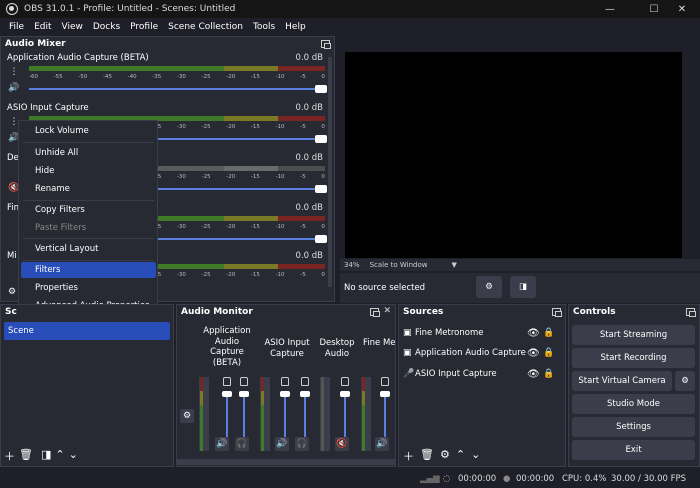  What do you see at coordinates (407, 353) in the screenshot?
I see `app-audio-icon: ▣` at bounding box center [407, 353].